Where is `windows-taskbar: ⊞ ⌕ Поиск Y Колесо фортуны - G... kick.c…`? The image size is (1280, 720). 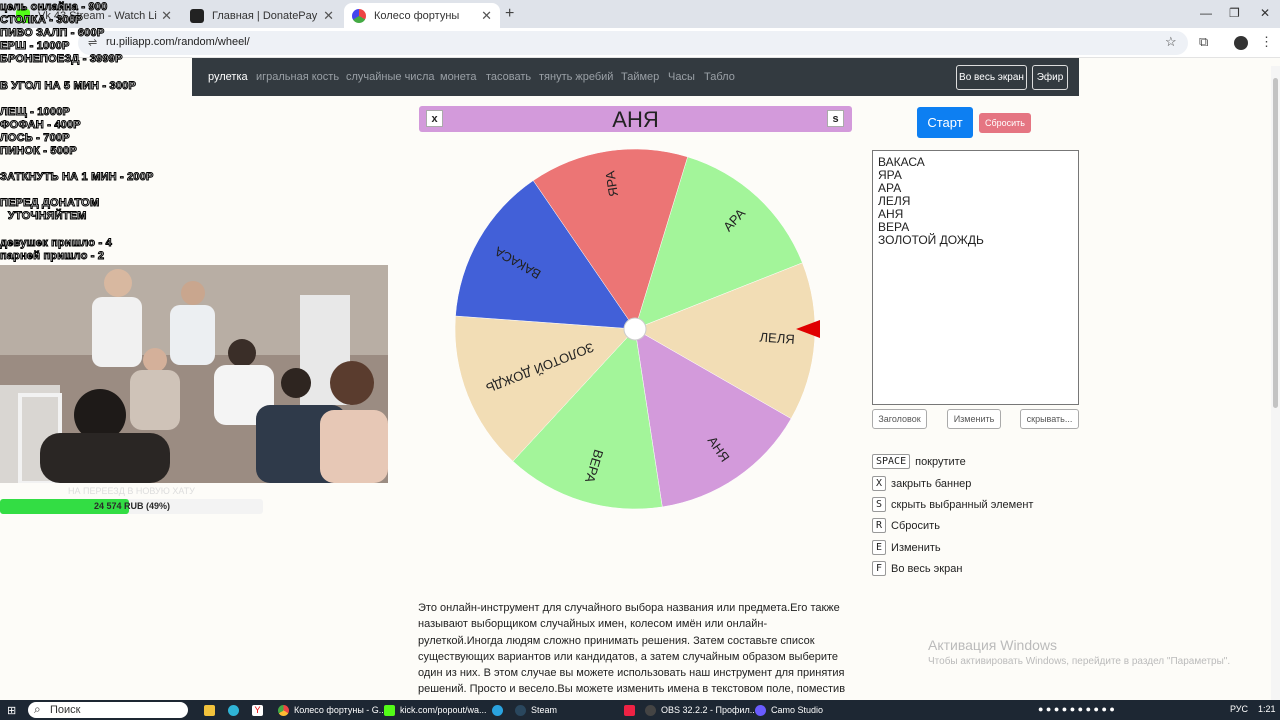
windows-taskbar: ⊞ ⌕ Поиск Y Колесо фортуны - G... kick.c… is located at coordinates (640, 710).